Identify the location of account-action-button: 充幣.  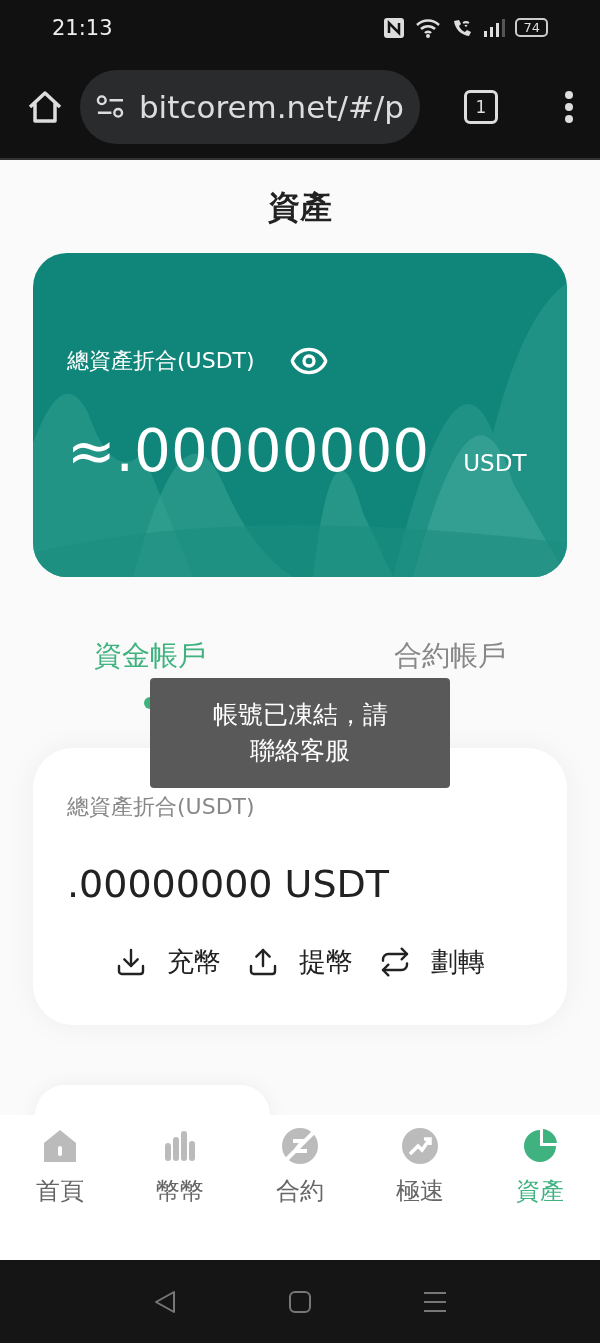
(168, 962).